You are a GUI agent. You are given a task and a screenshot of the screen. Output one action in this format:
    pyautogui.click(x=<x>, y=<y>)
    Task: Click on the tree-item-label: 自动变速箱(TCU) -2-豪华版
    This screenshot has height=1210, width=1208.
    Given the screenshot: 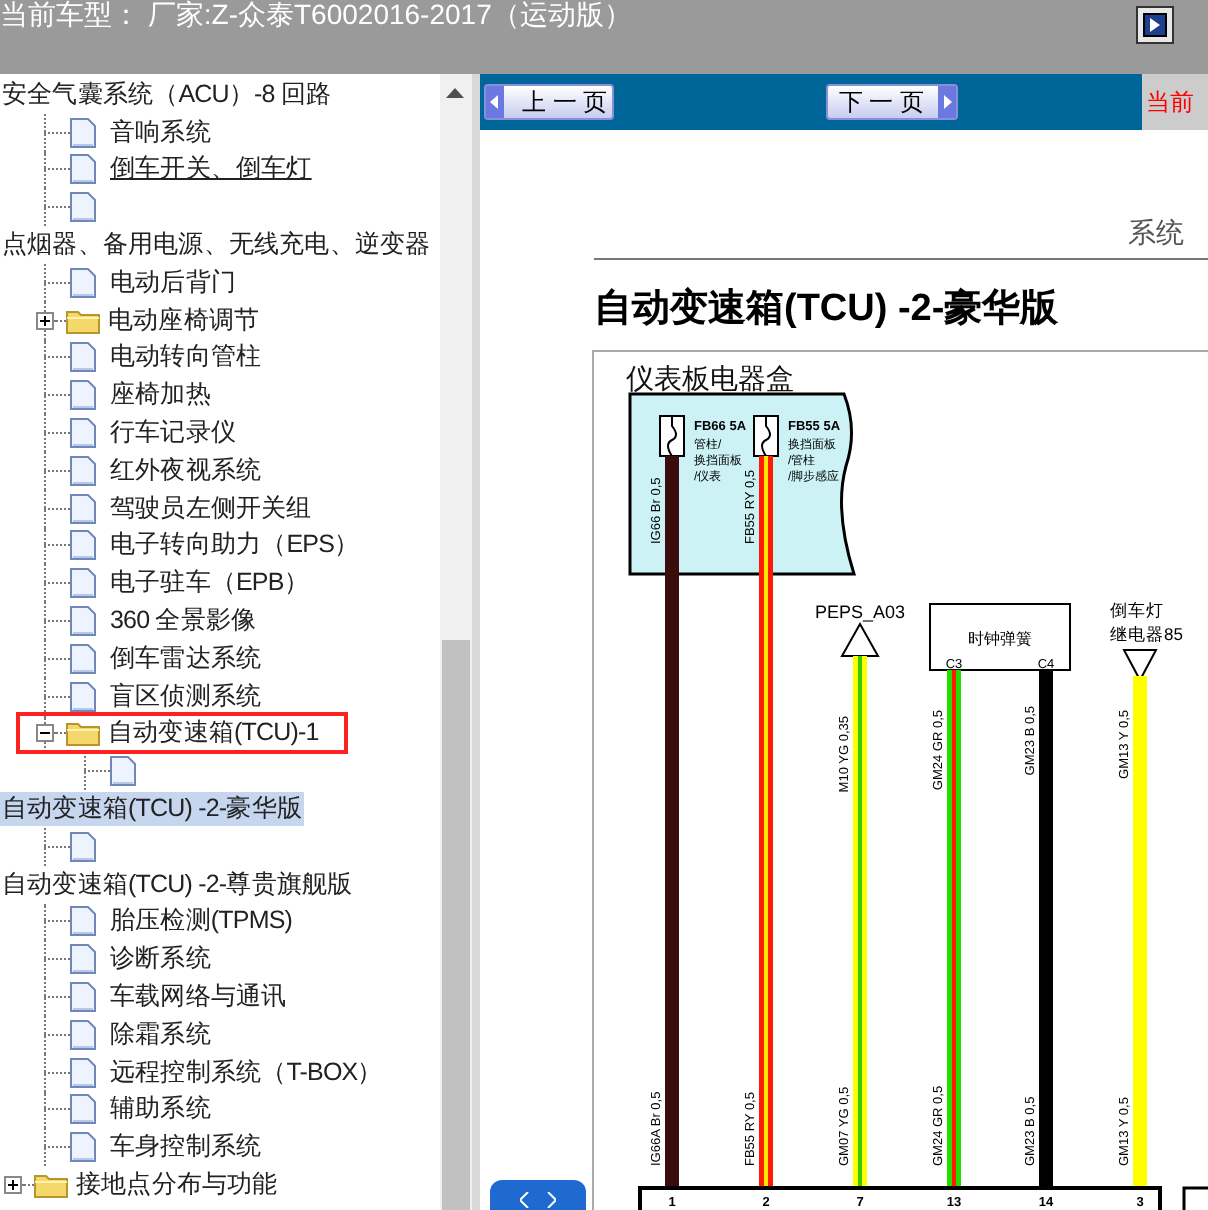 What is the action you would take?
    pyautogui.click(x=152, y=809)
    